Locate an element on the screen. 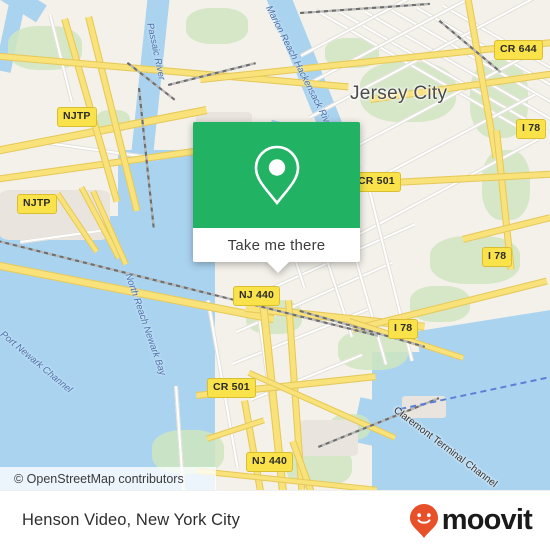 This screenshot has width=550, height=550. shield-cr-644: CR 644 is located at coordinates (518, 50).